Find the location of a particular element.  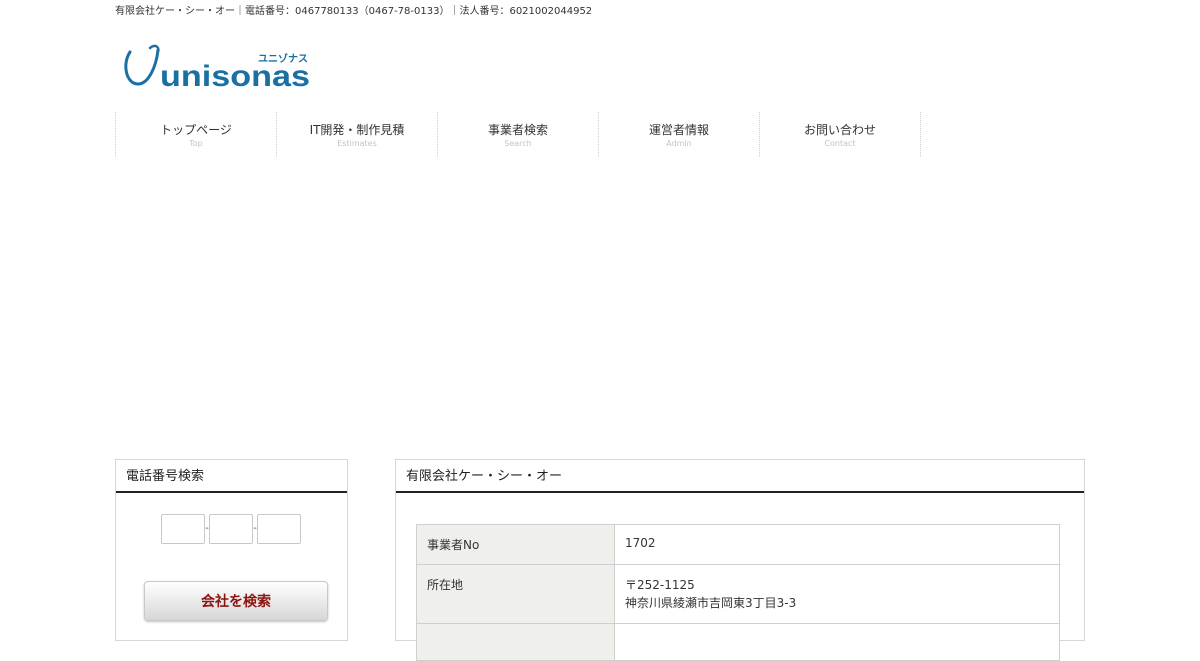

nav-label: トップページ is located at coordinates (196, 130).